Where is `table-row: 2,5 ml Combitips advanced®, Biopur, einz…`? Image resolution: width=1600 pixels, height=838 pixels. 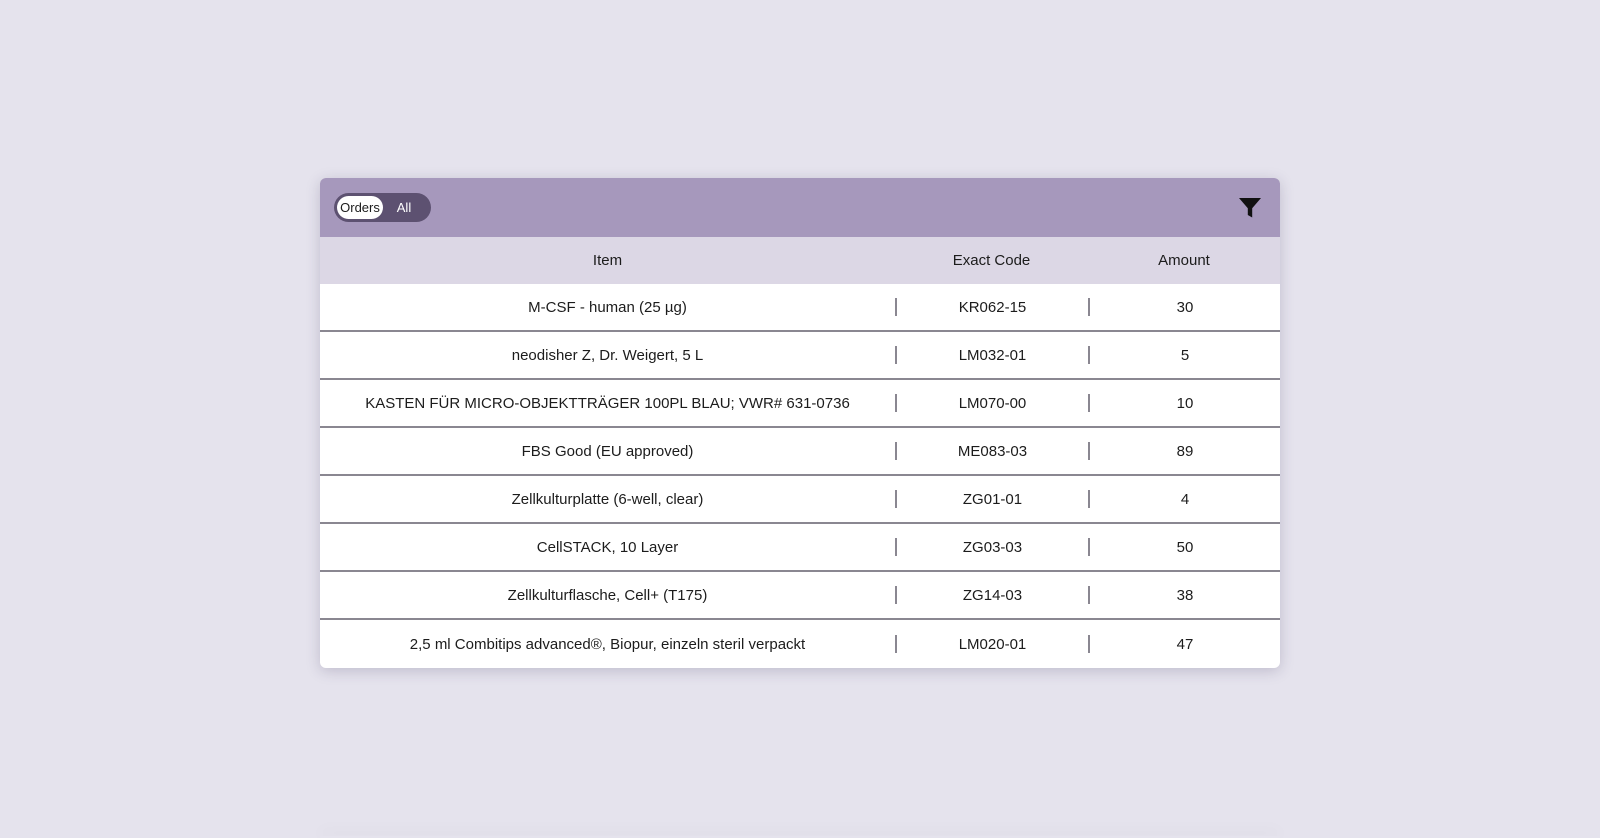 table-row: 2,5 ml Combitips advanced®, Biopur, einz… is located at coordinates (800, 644).